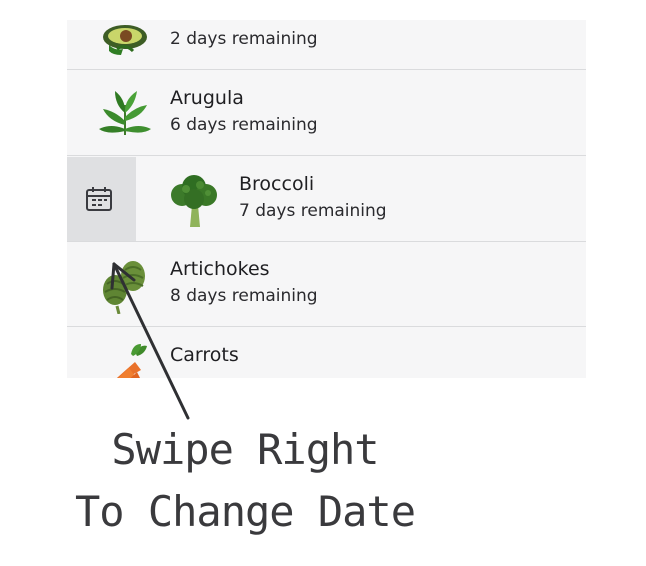 The width and height of the screenshot is (646, 566). What do you see at coordinates (277, 184) in the screenshot?
I see `item-name: Broccoli` at bounding box center [277, 184].